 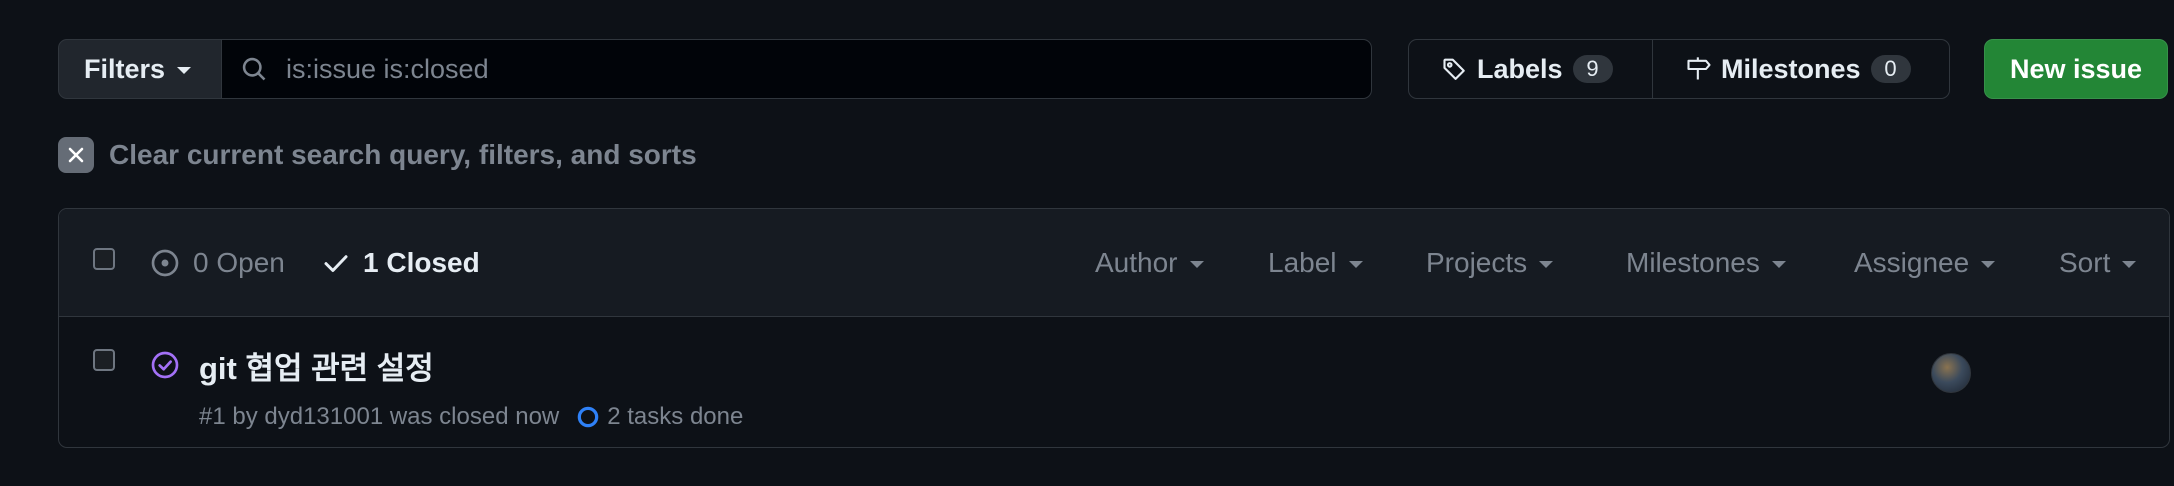 I want to click on tasks-progress-icon, so click(x=588, y=417).